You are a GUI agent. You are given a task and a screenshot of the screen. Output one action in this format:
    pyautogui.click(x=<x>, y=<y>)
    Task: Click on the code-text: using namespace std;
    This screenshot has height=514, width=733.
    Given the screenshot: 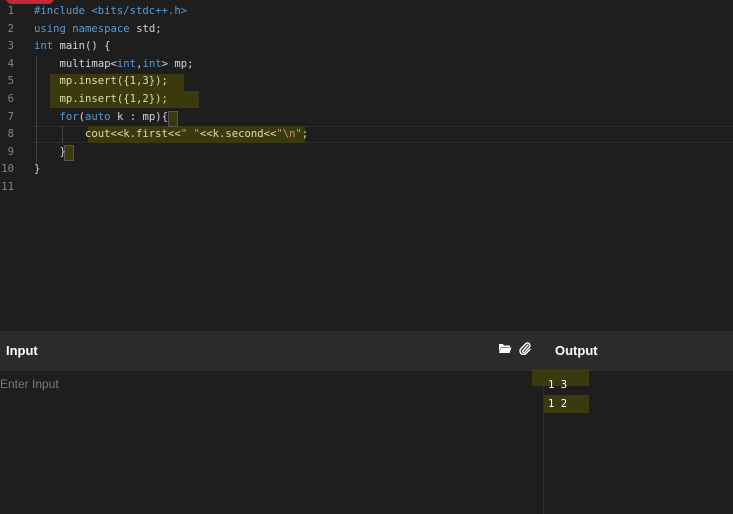 What is the action you would take?
    pyautogui.click(x=98, y=28)
    